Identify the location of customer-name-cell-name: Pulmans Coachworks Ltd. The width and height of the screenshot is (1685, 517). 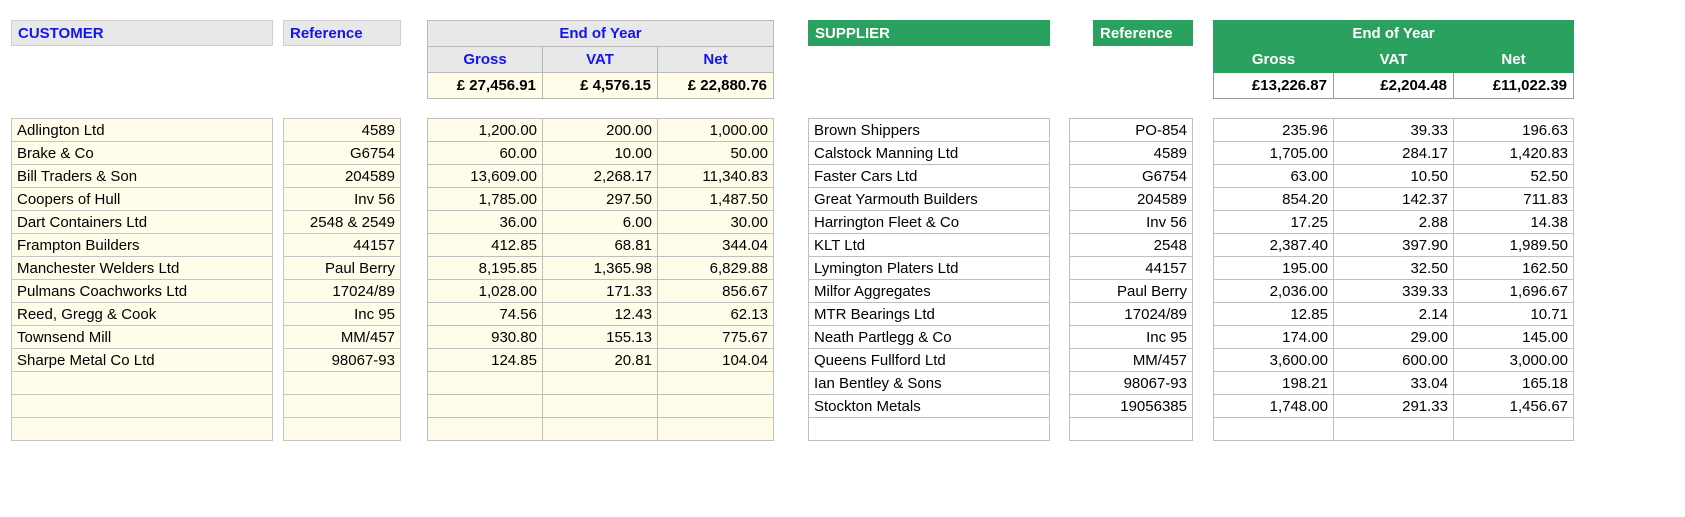
(142, 291).